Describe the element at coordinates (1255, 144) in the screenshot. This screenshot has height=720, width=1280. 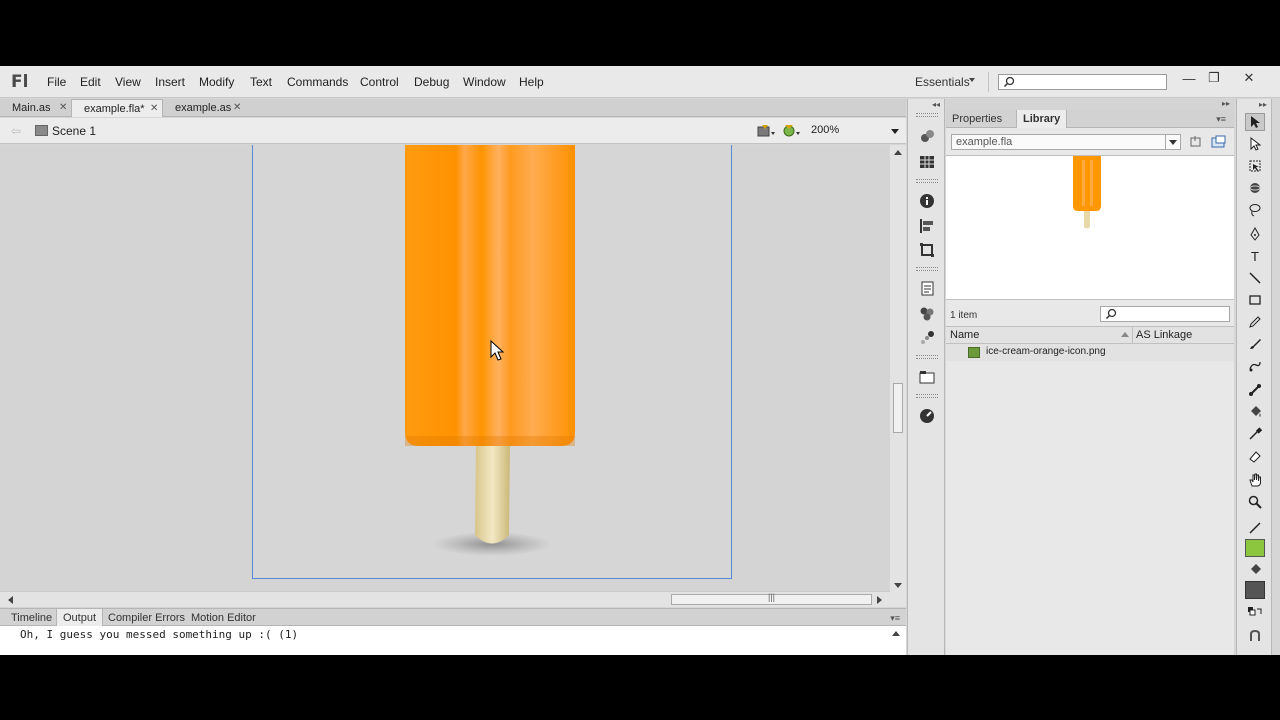
I see `subselection-tool-icon` at that location.